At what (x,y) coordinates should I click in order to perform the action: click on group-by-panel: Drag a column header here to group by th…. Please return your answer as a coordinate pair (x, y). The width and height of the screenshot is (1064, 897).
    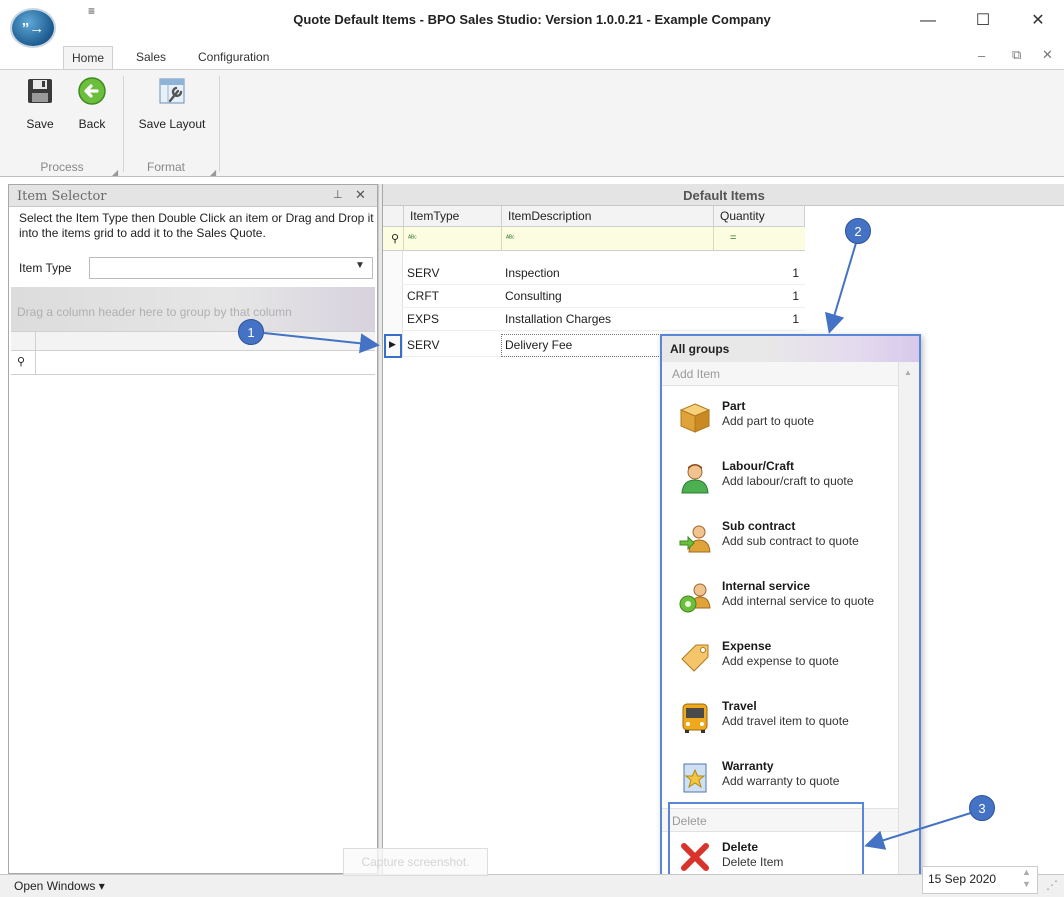
    Looking at the image, I should click on (193, 309).